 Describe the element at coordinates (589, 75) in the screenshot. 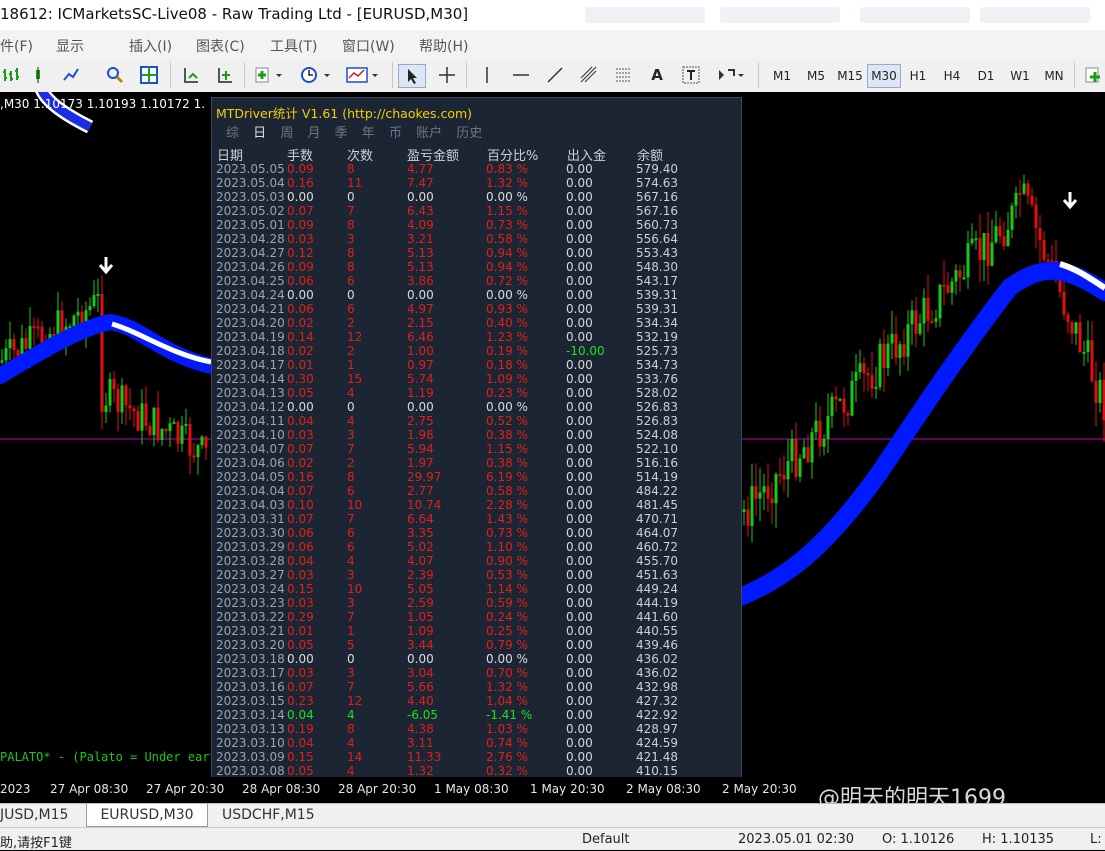

I see `channel-icon` at that location.